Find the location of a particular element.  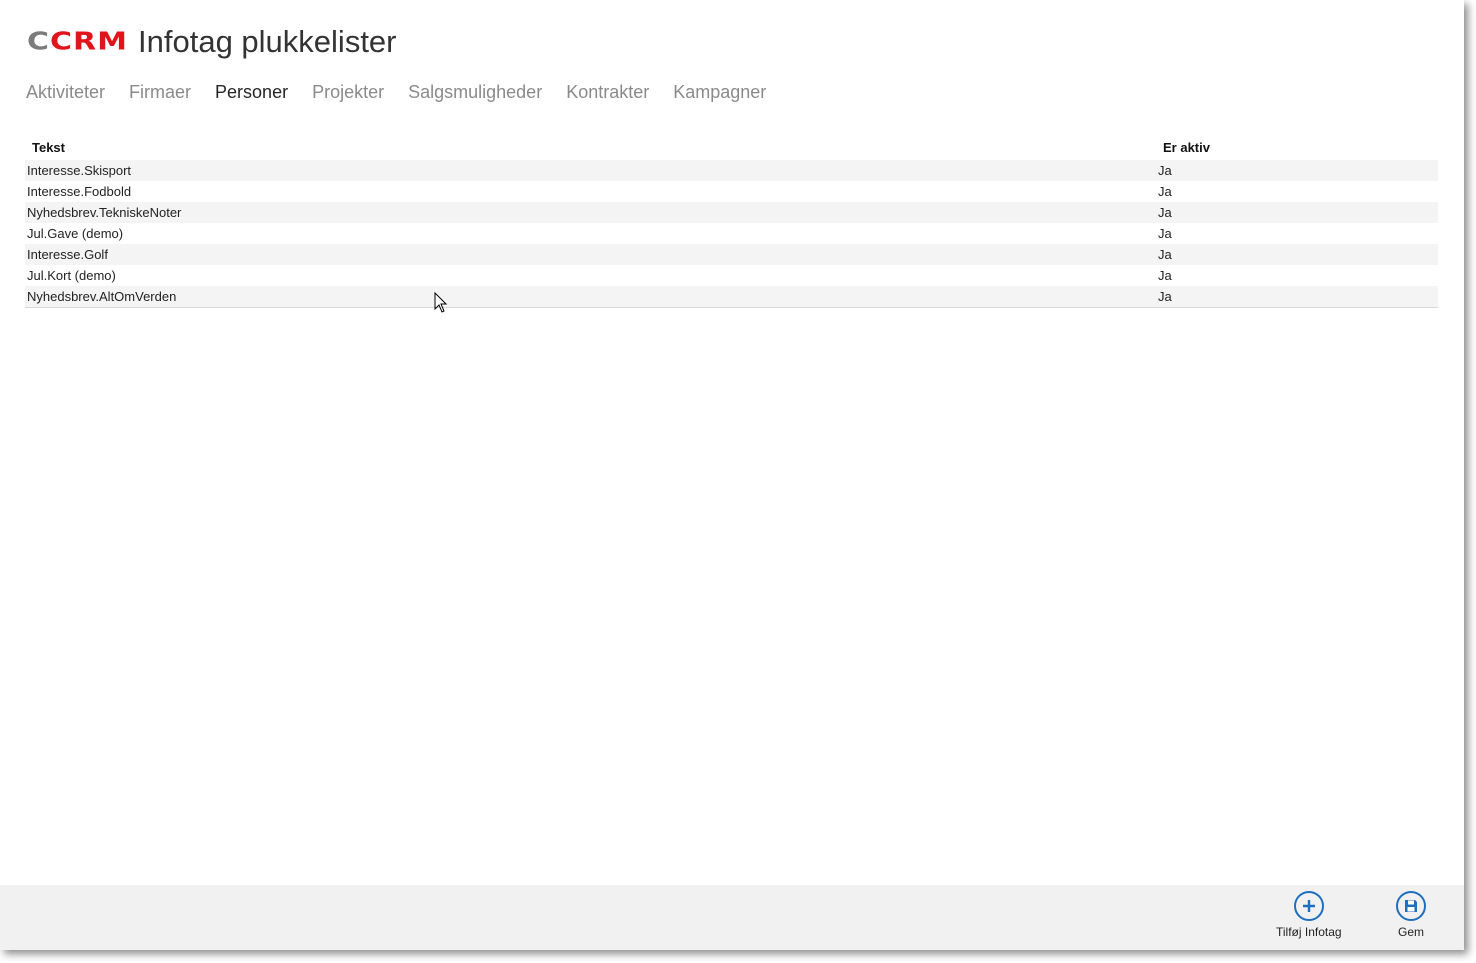

table-row: Interesse.Fodbold Ja is located at coordinates (731, 191).